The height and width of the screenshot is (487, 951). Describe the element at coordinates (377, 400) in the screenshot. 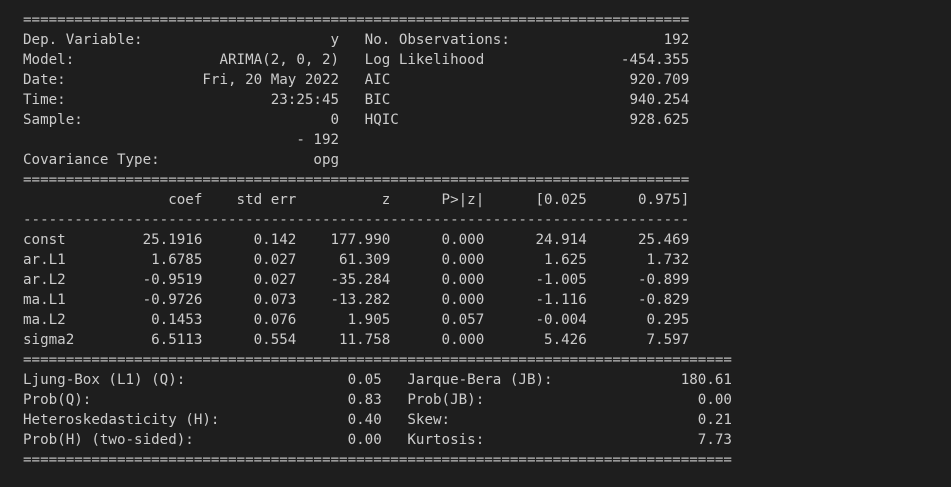

I see `diag-line-prob-q: Prob(Q): 0.83 Prob(JB): 0.00` at that location.